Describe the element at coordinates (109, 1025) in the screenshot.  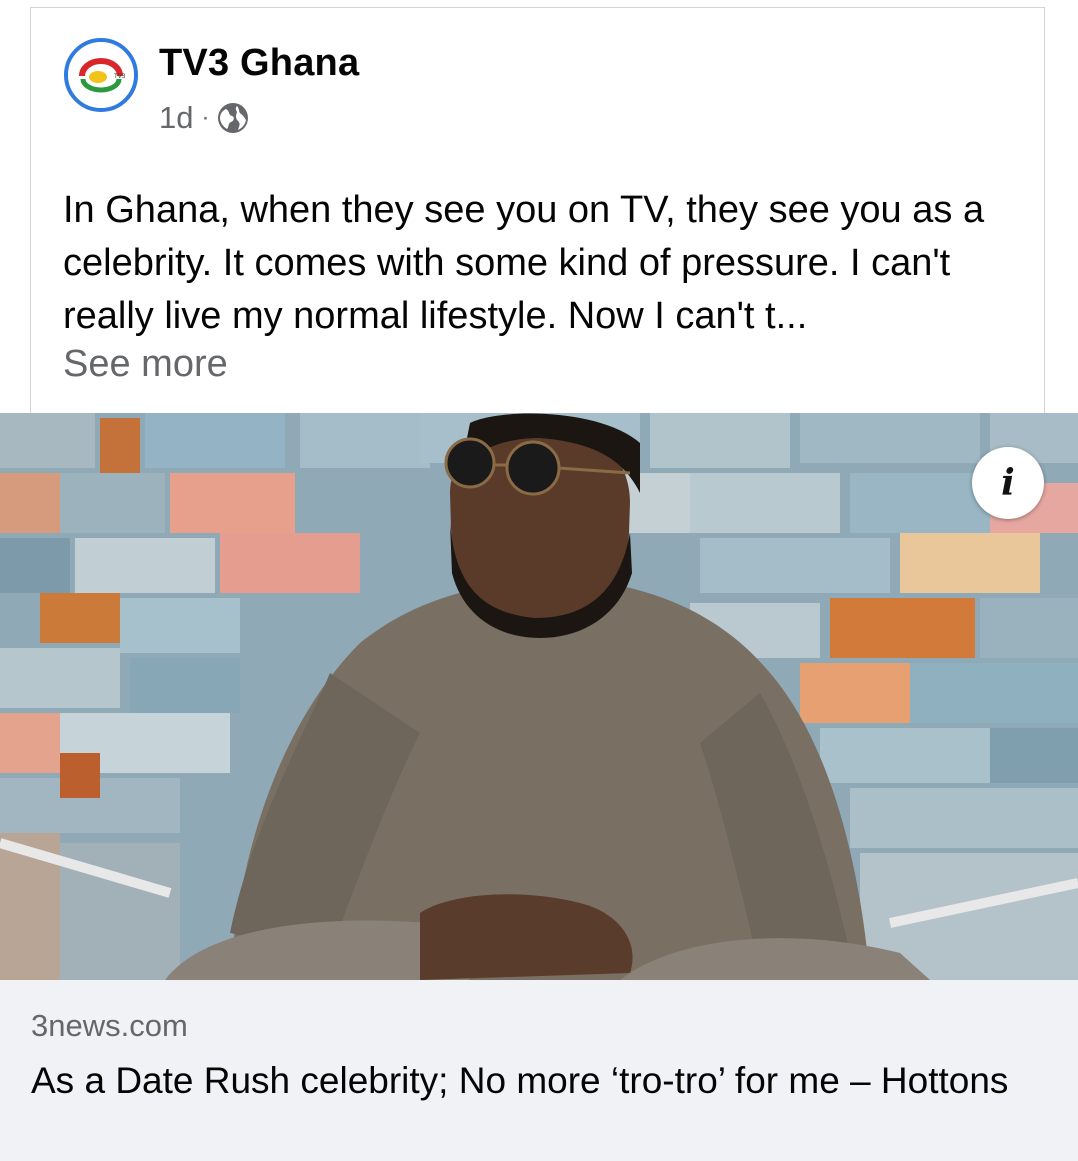
I see `link-domain: 3news.com` at that location.